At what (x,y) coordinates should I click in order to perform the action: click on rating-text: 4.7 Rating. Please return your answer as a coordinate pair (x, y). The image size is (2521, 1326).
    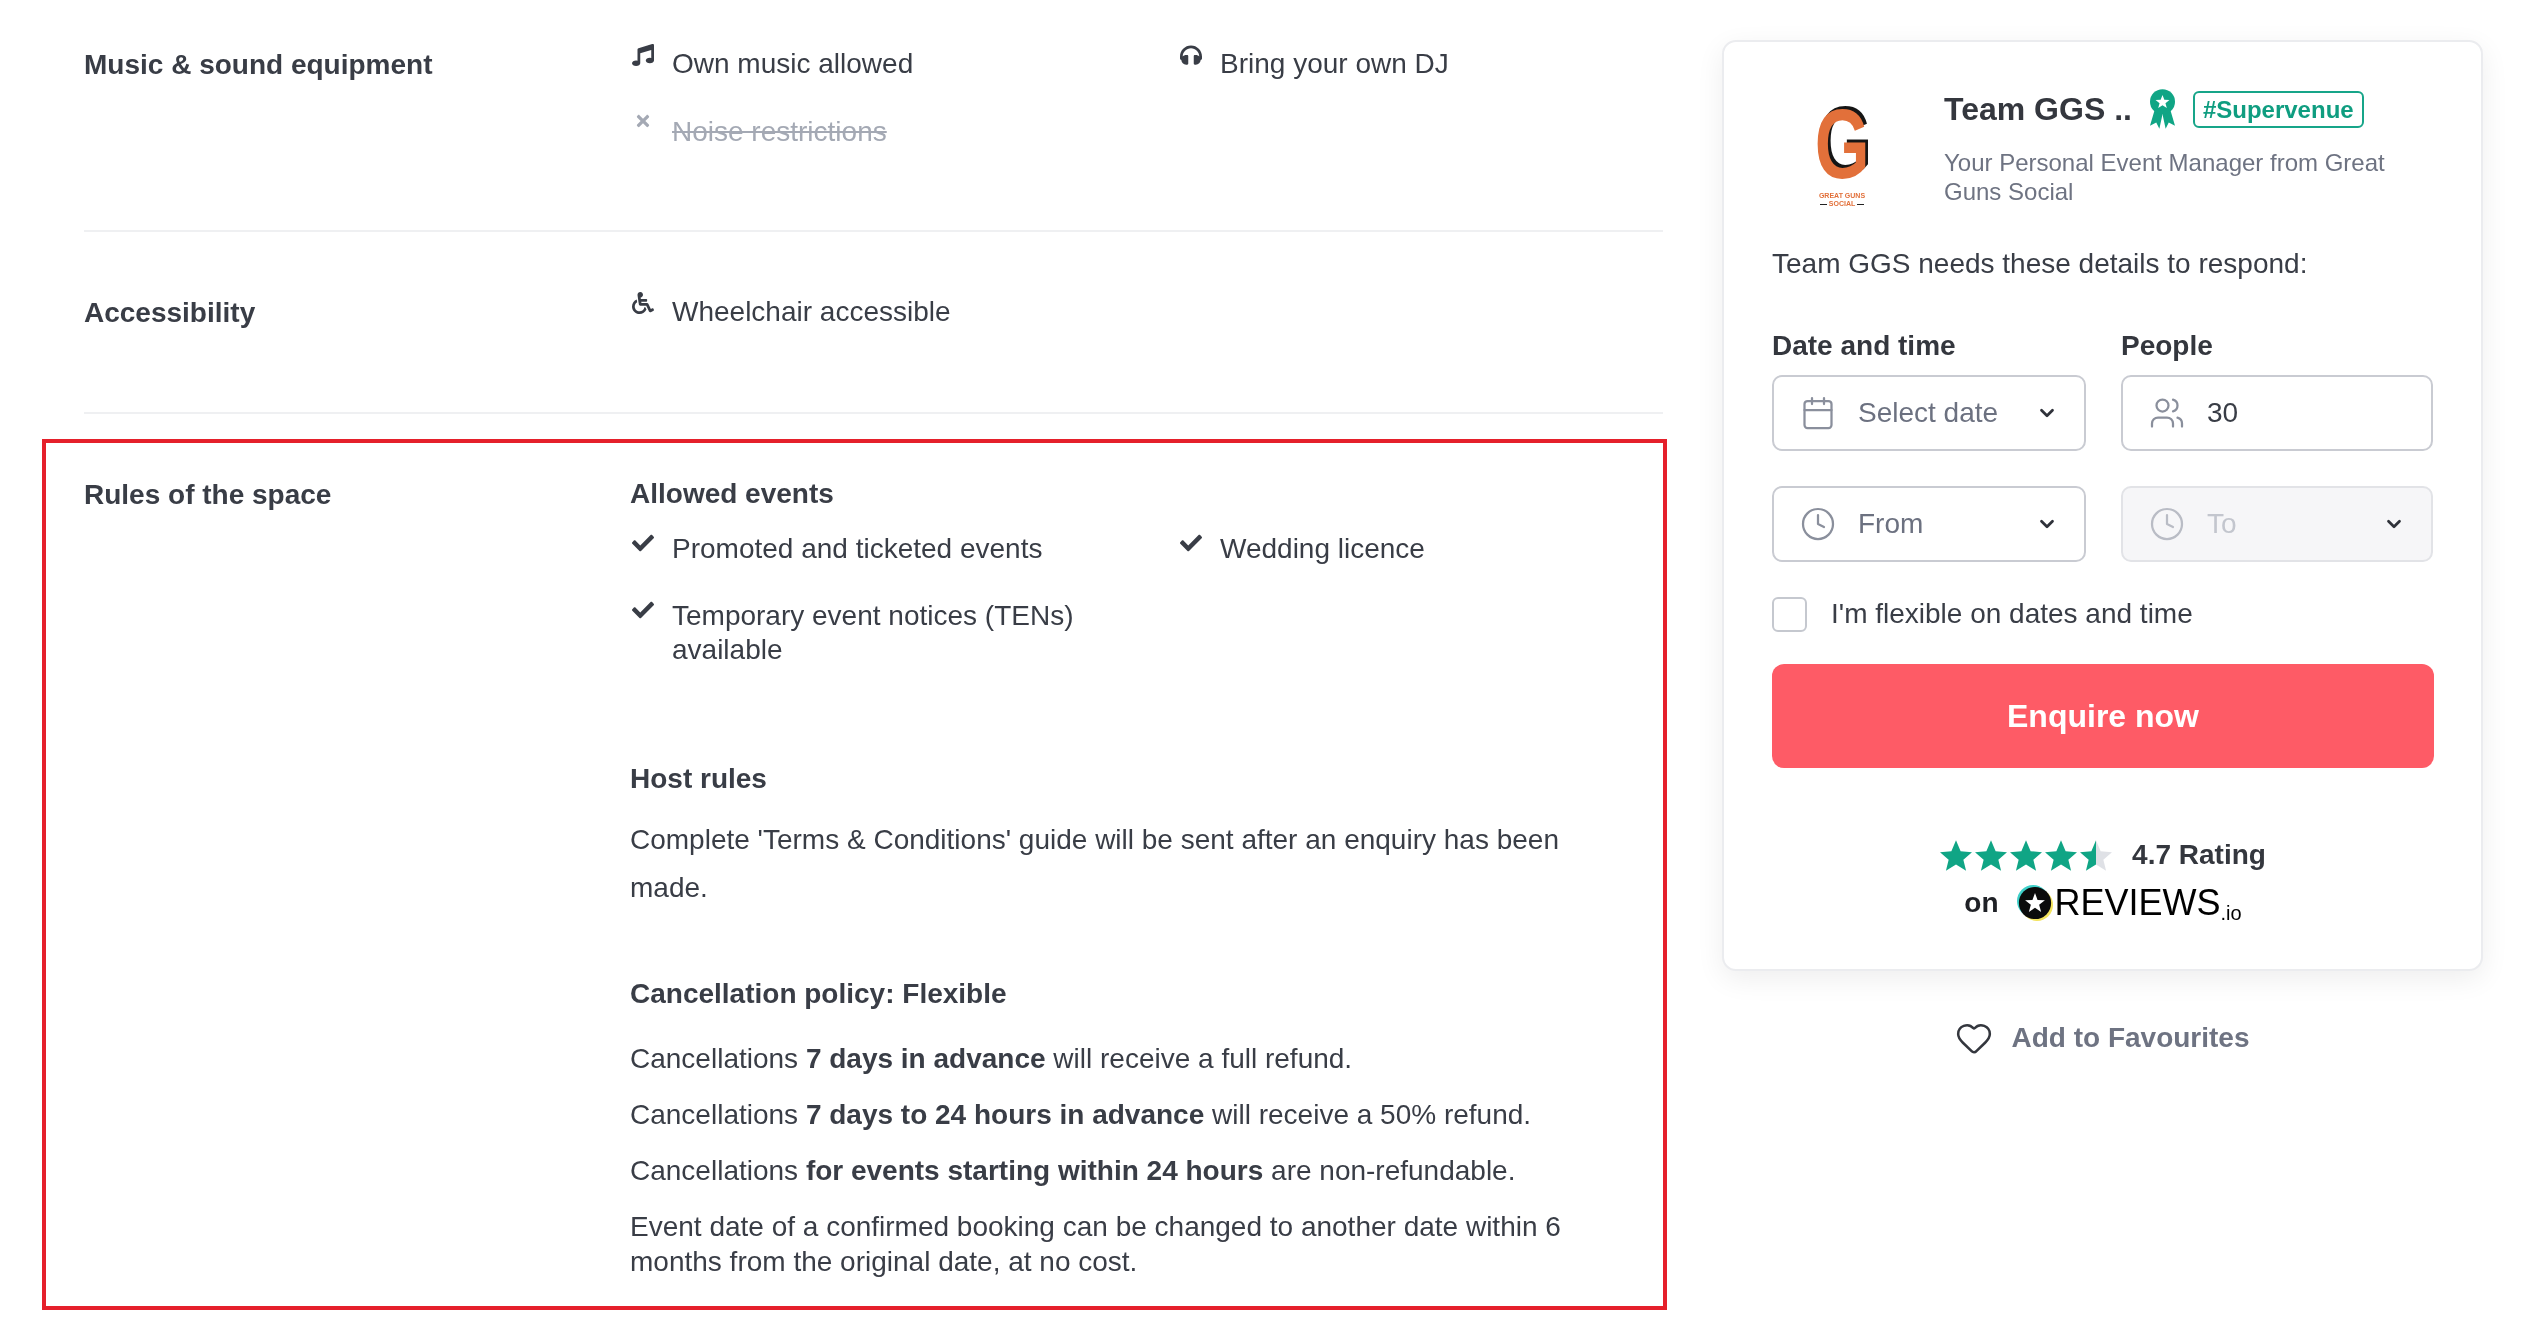
    Looking at the image, I should click on (2199, 855).